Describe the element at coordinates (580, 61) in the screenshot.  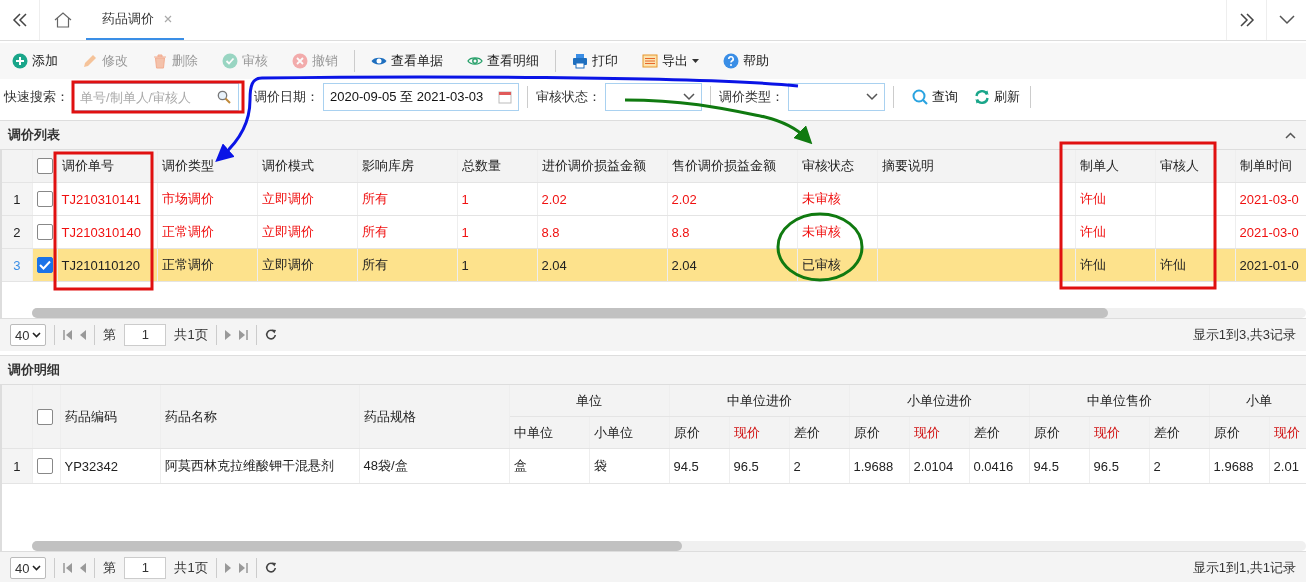
I see `printer-icon` at that location.